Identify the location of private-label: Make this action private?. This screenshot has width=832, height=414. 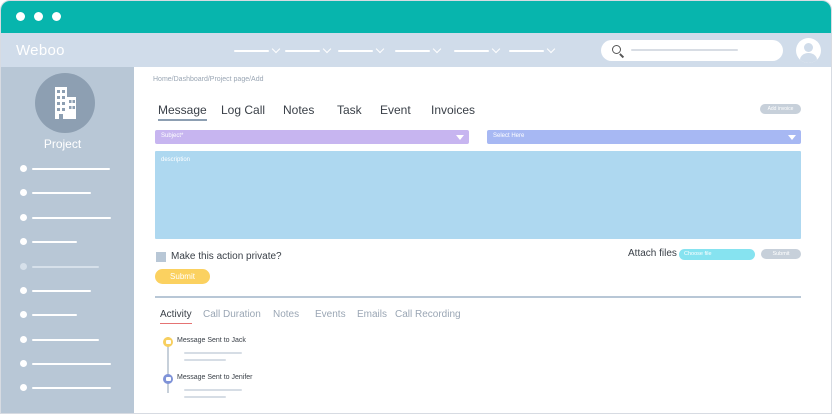
(226, 256).